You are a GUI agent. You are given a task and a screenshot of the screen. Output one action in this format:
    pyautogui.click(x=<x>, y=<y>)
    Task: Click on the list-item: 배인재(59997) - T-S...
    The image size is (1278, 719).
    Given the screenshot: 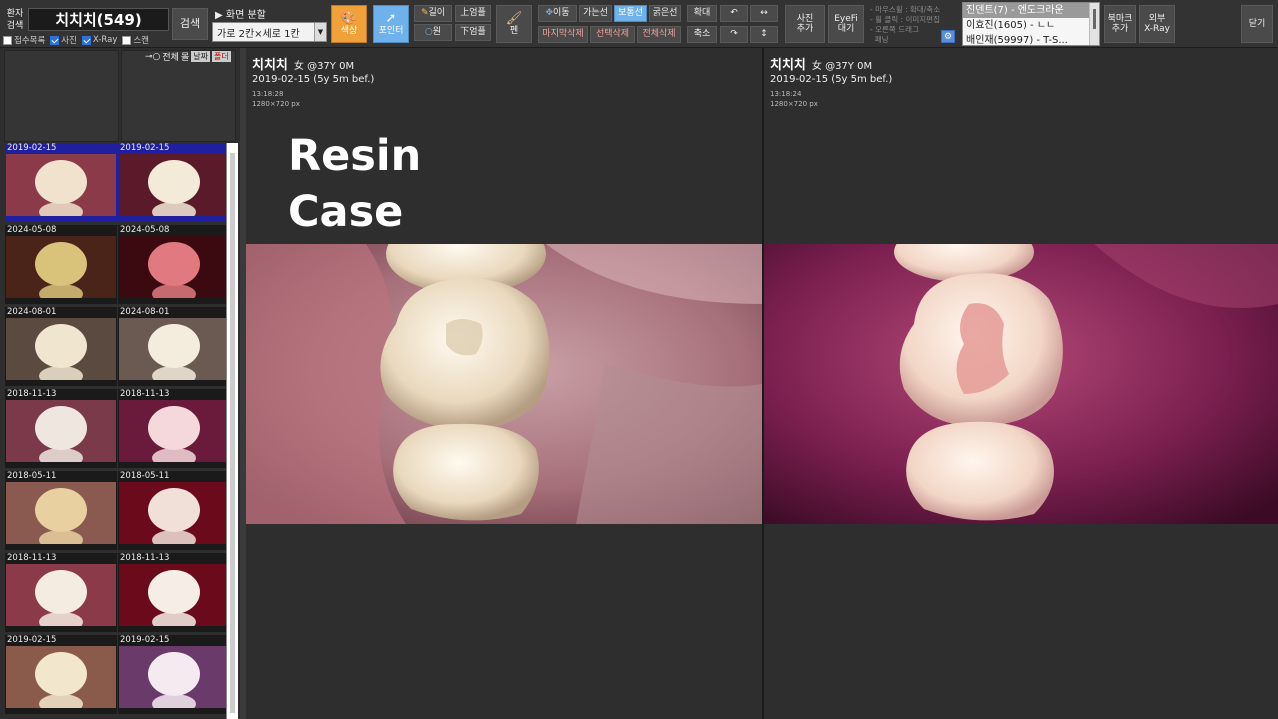 What is the action you would take?
    pyautogui.click(x=1031, y=39)
    